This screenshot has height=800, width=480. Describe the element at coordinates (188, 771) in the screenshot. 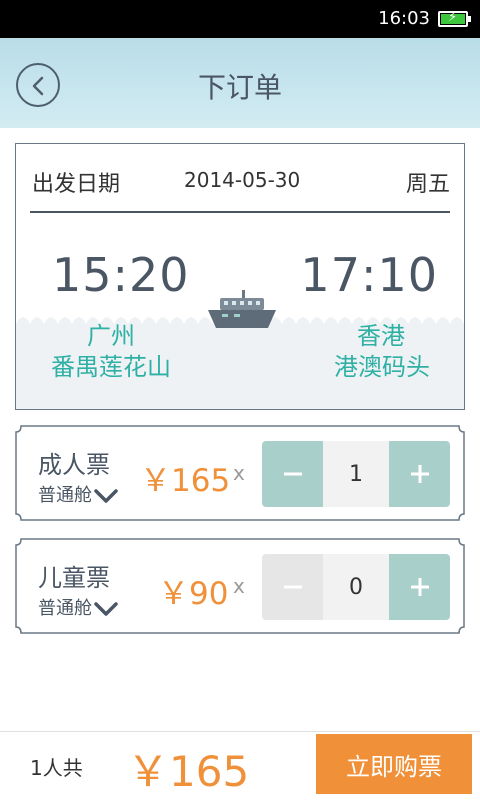

I see `total-price: ￥165` at that location.